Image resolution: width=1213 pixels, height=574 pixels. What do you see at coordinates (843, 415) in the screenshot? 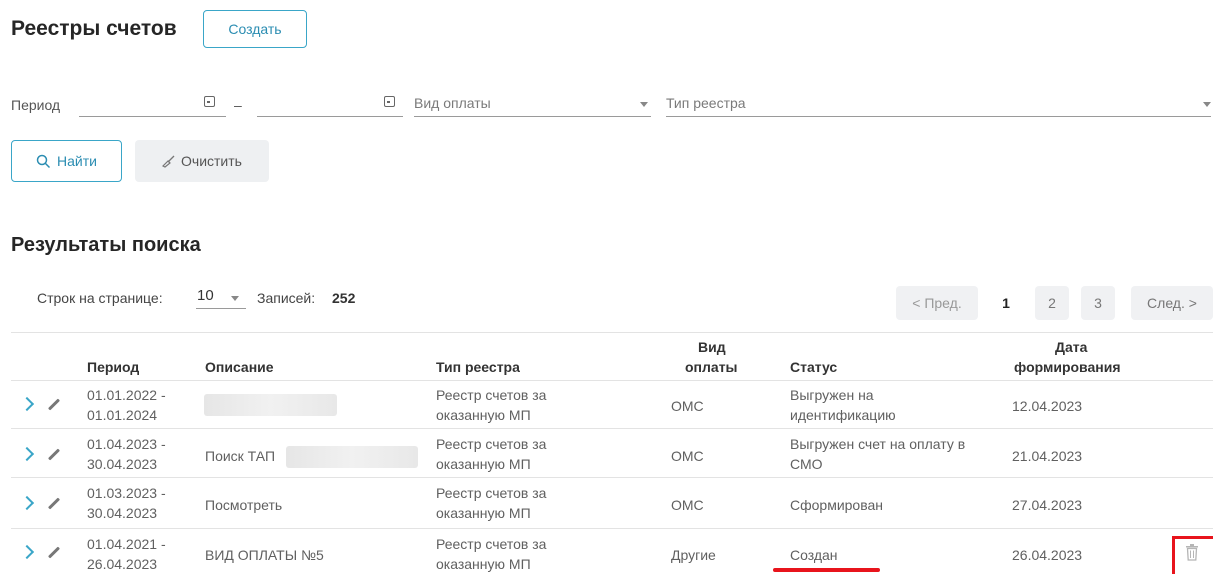
I see `row-status-2: идентификацию` at bounding box center [843, 415].